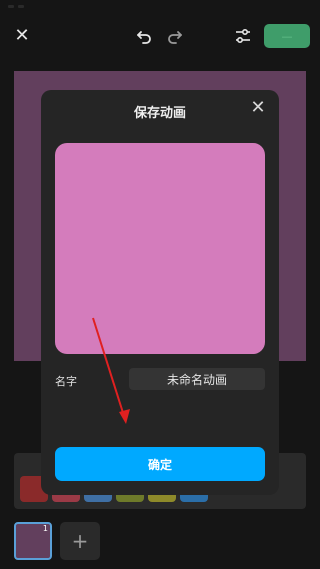  I want to click on name-label: 名字, so click(66, 381).